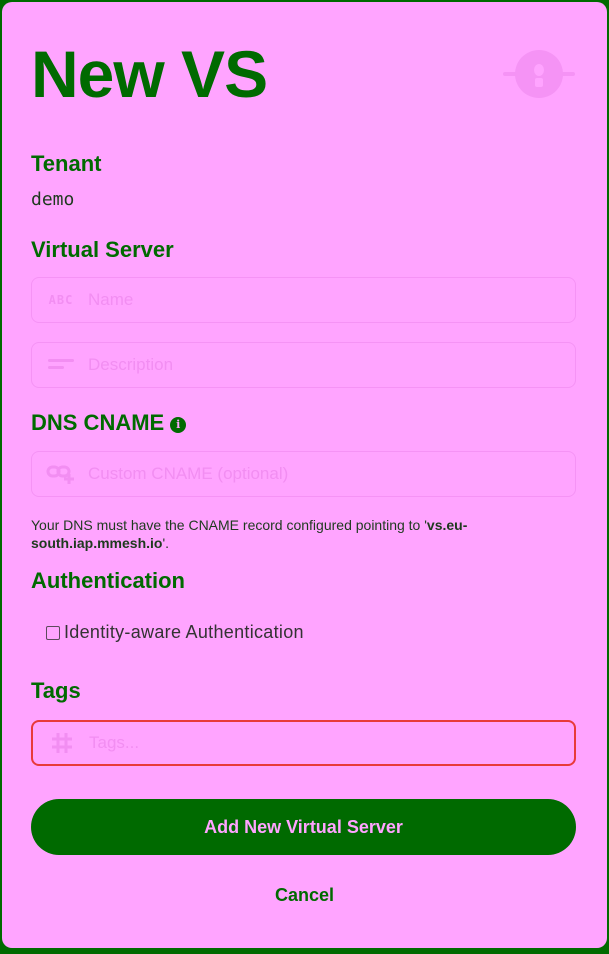  I want to click on dns-cname-label: DNS CNAME, so click(98, 422).